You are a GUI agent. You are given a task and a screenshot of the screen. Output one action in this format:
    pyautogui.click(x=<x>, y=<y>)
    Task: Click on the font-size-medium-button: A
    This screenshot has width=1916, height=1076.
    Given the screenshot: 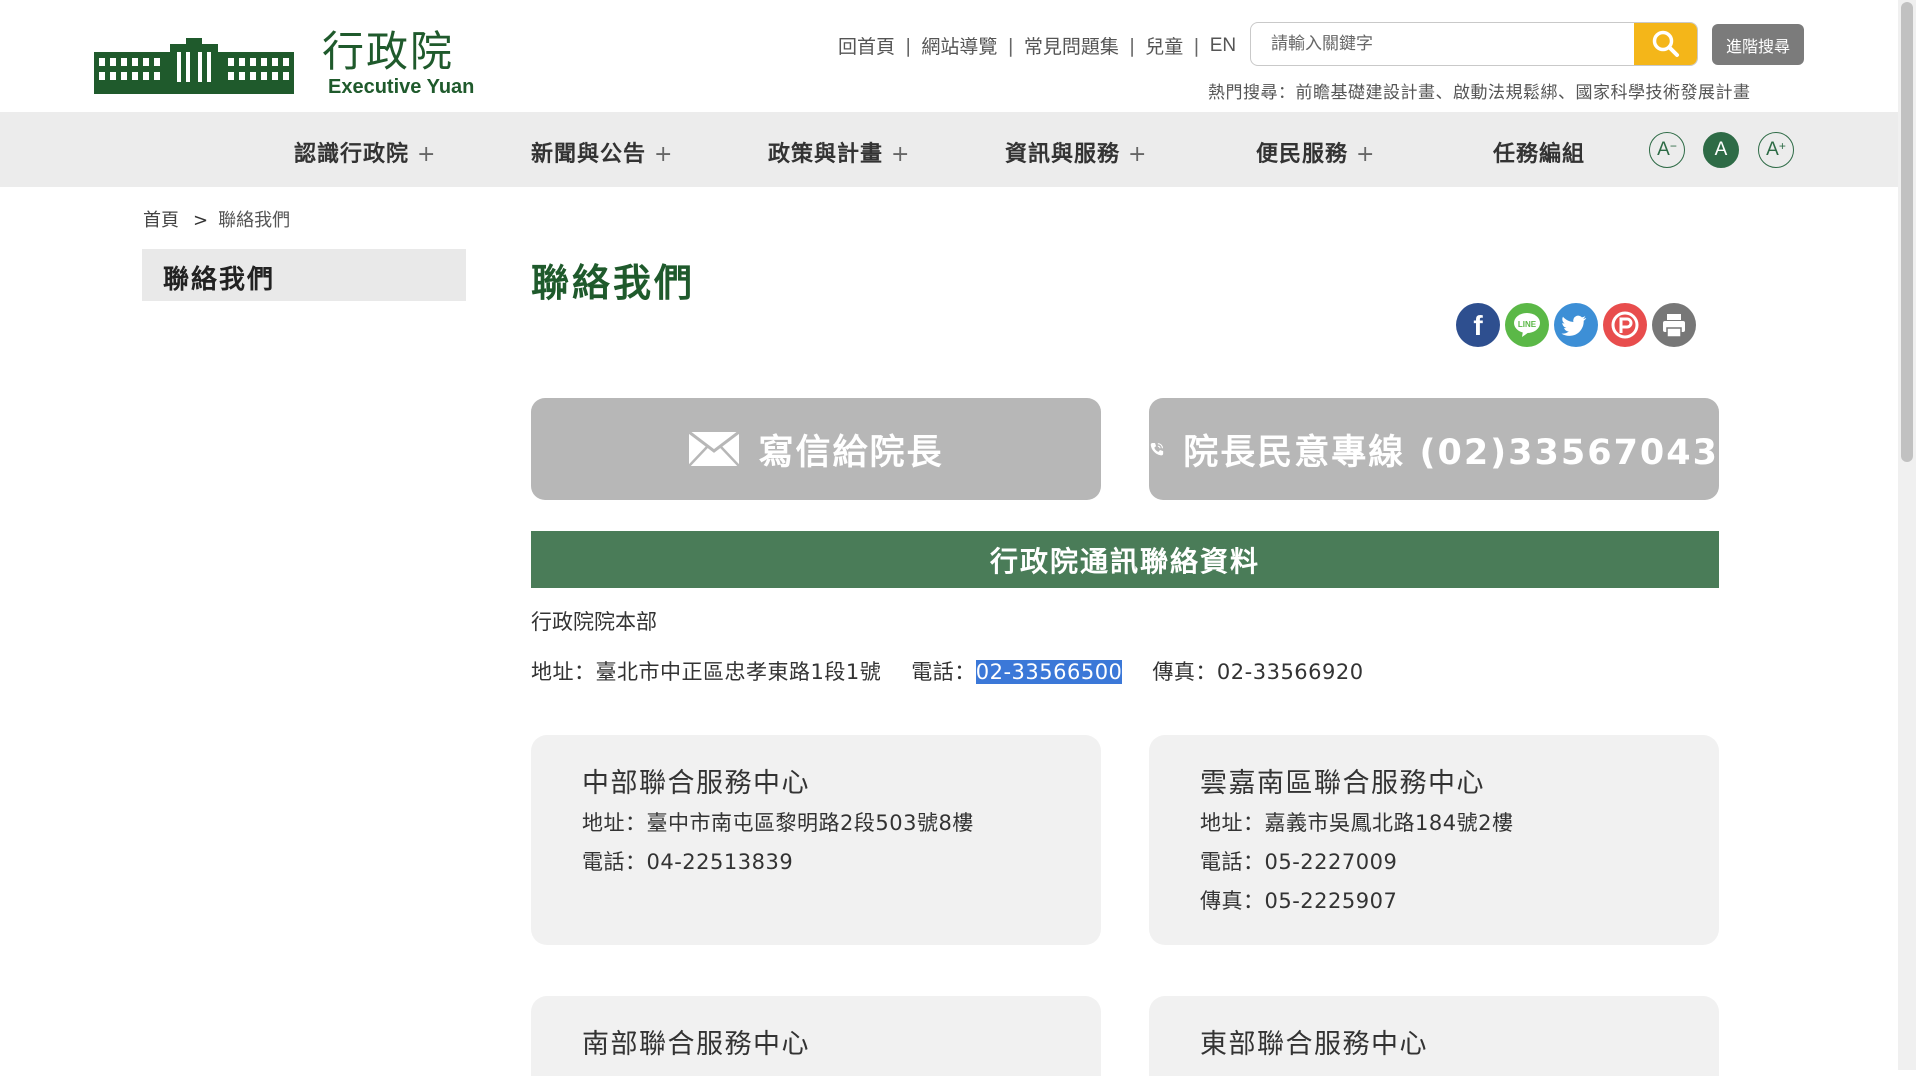 What is the action you would take?
    pyautogui.click(x=1721, y=150)
    